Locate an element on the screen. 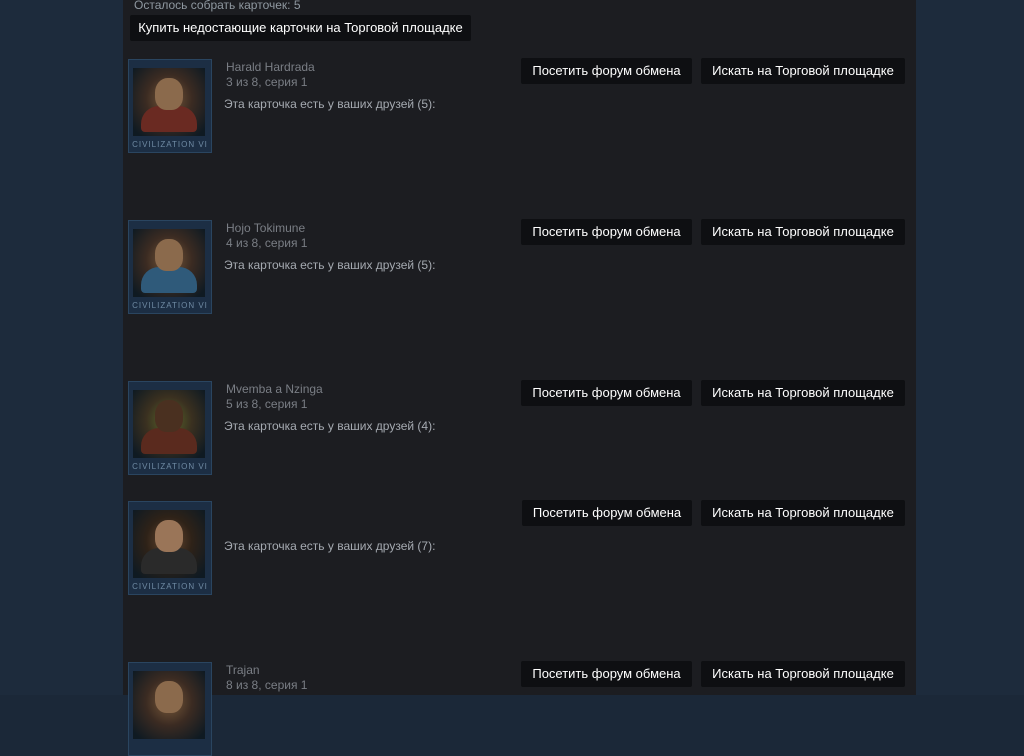 This screenshot has height=756, width=1024. page-right-gutter is located at coordinates (970, 347).